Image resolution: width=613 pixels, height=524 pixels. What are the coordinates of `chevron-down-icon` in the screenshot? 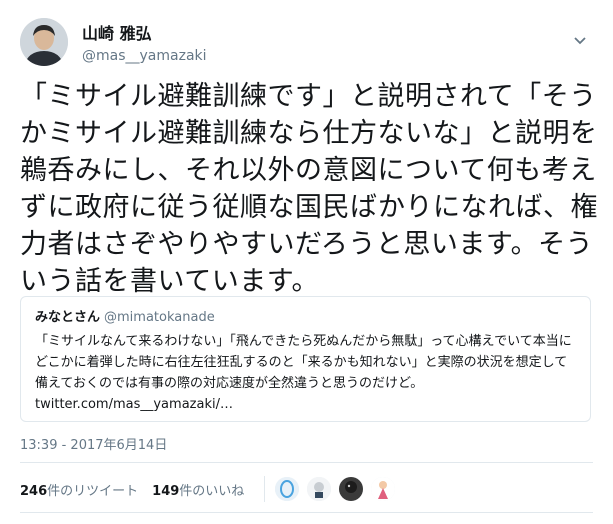 It's located at (580, 41).